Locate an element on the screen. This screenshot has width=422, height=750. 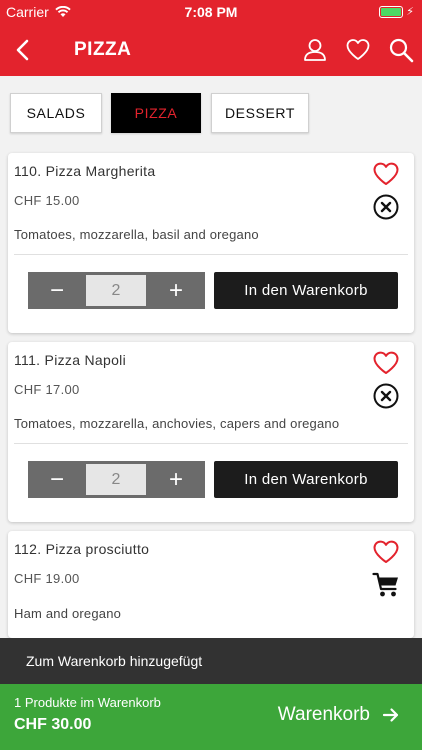
shopping-cart-icon is located at coordinates (386, 585).